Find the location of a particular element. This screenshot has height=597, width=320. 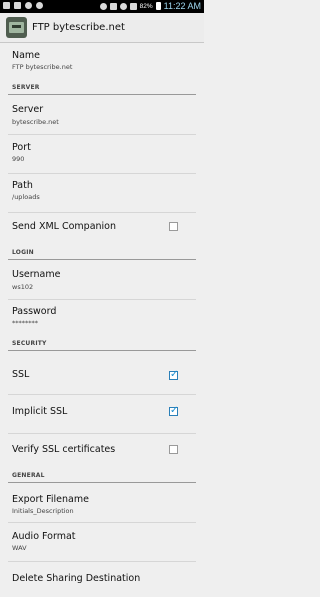

action-bar: FTP bytescribe.net is located at coordinates (102, 28).